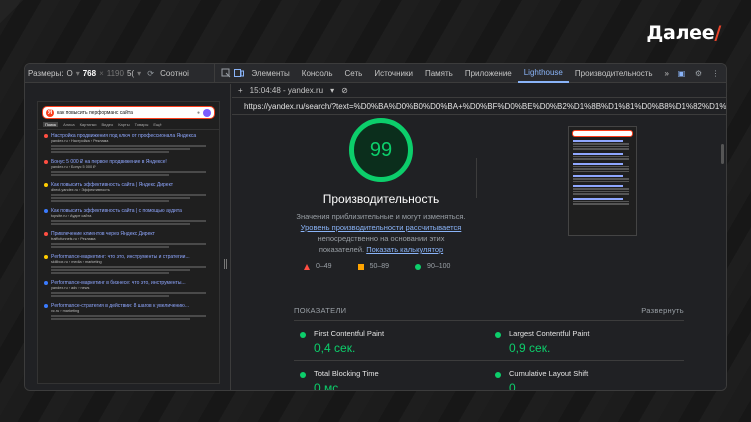 Image resolution: width=751 pixels, height=422 pixels. Describe the element at coordinates (238, 73) in the screenshot. I see `device-toggle-icon` at that location.